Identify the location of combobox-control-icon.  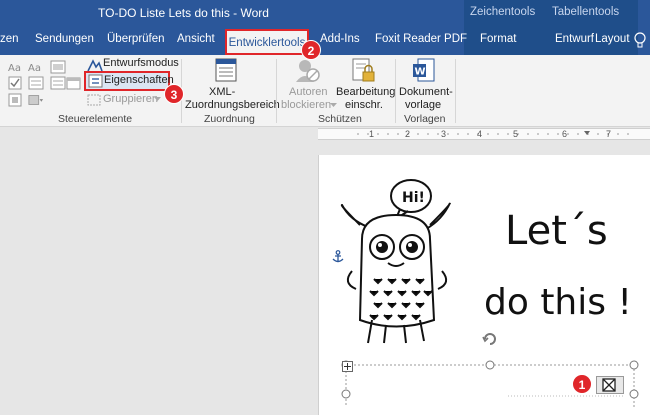
(36, 83).